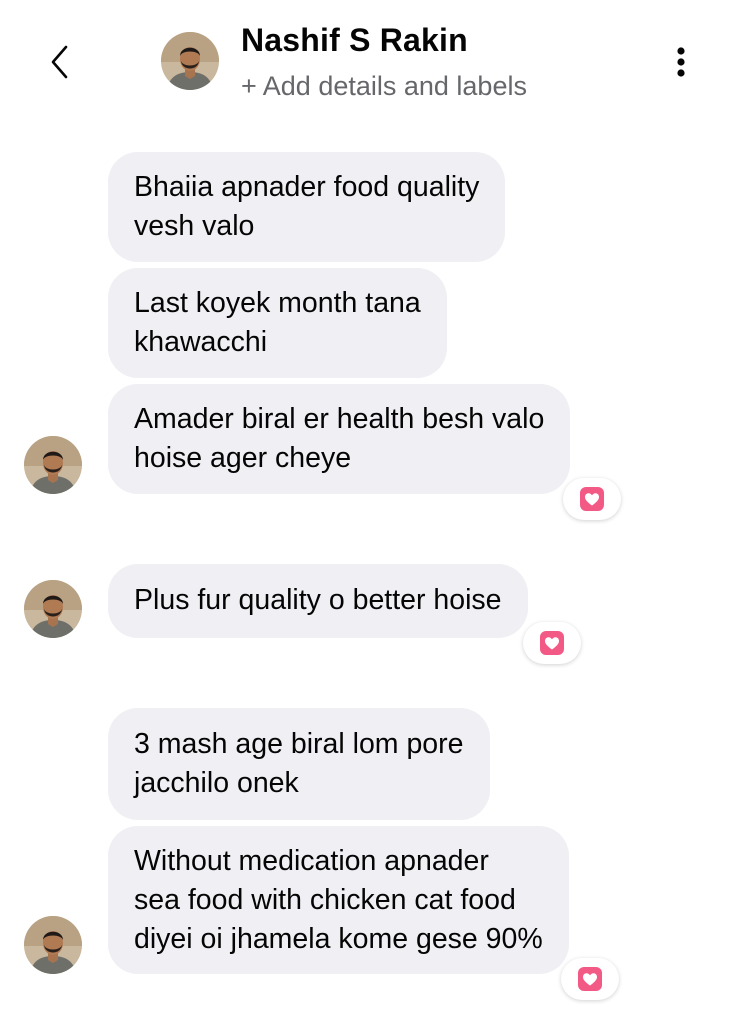  What do you see at coordinates (190, 61) in the screenshot?
I see `contact-avatar` at bounding box center [190, 61].